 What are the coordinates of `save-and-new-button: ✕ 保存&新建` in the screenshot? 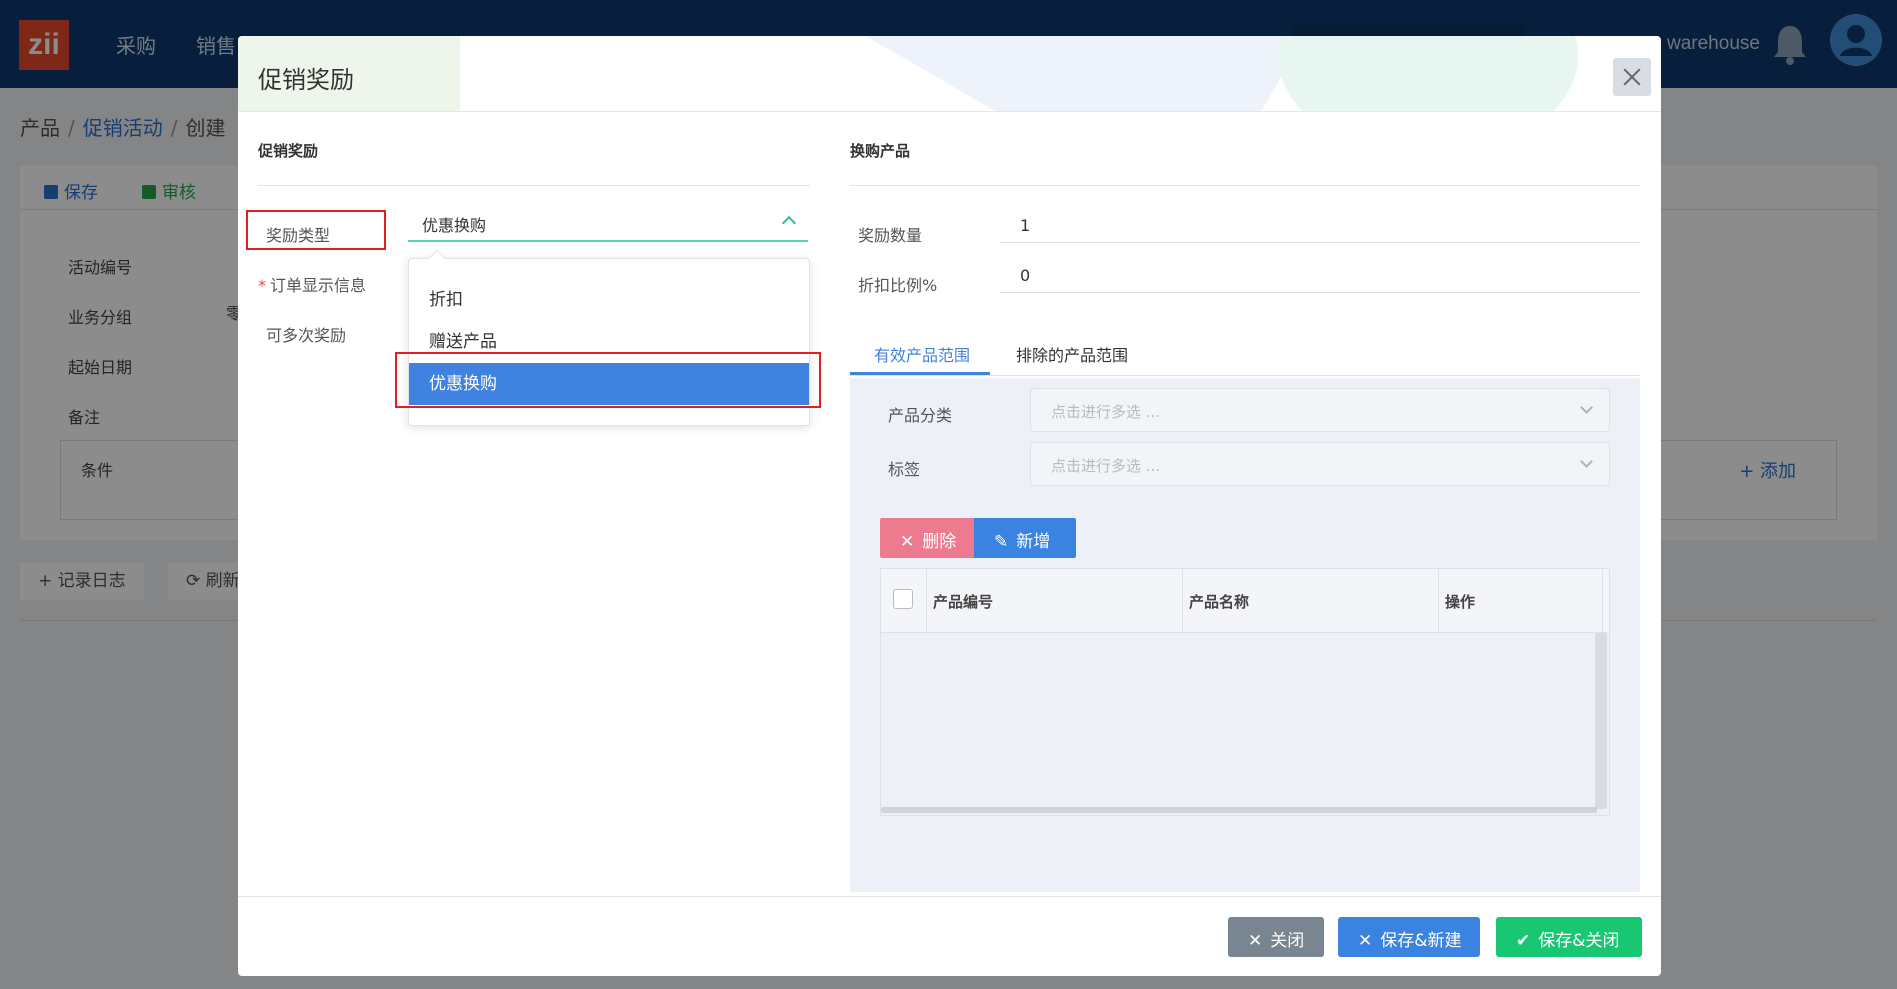 It's located at (1409, 937).